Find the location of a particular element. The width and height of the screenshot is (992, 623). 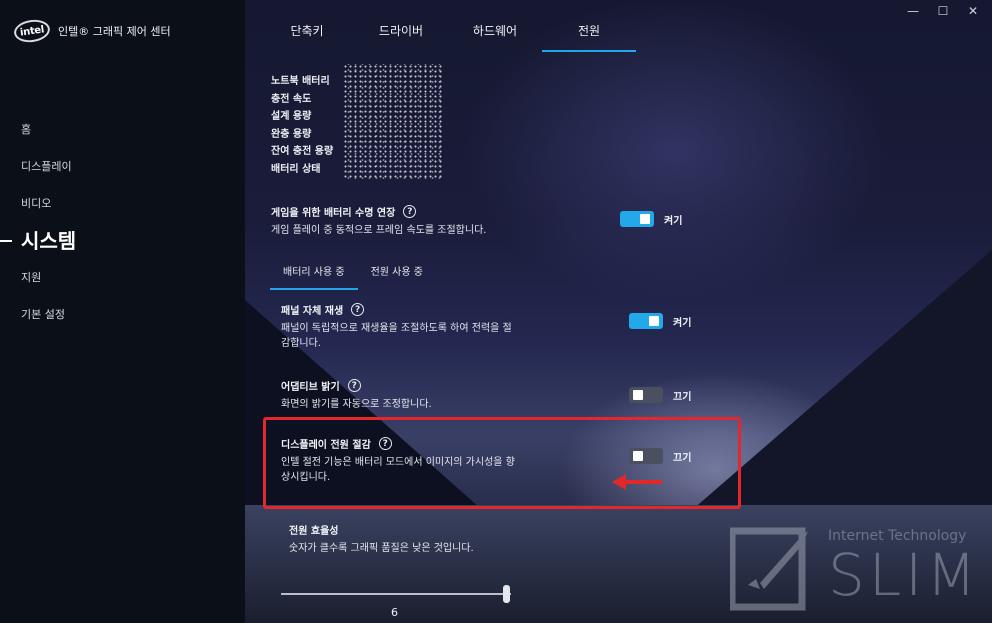

sidebar-nav: 홈 디스플레이 비디오 시스템 지원 기본 설정 is located at coordinates (122, 221).